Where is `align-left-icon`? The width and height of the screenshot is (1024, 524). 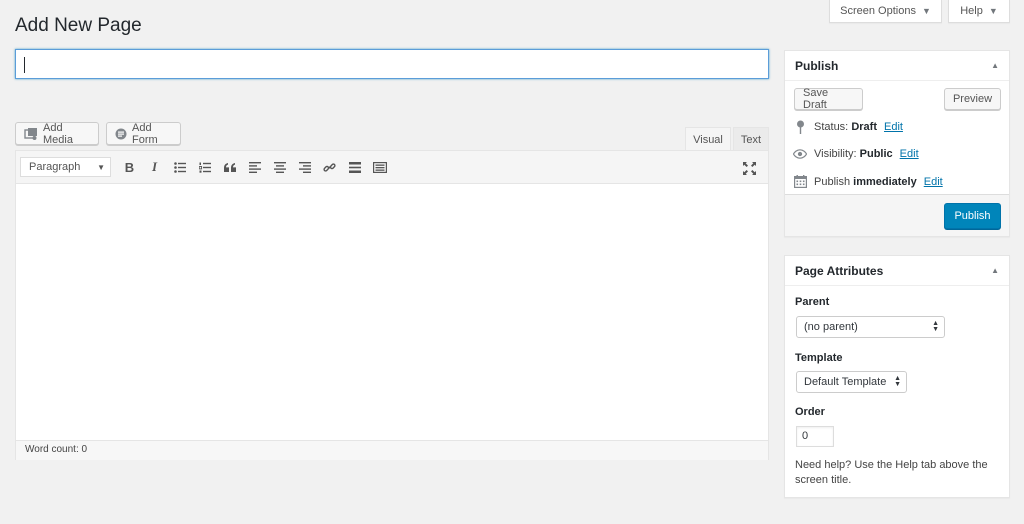
align-left-icon is located at coordinates (254, 167).